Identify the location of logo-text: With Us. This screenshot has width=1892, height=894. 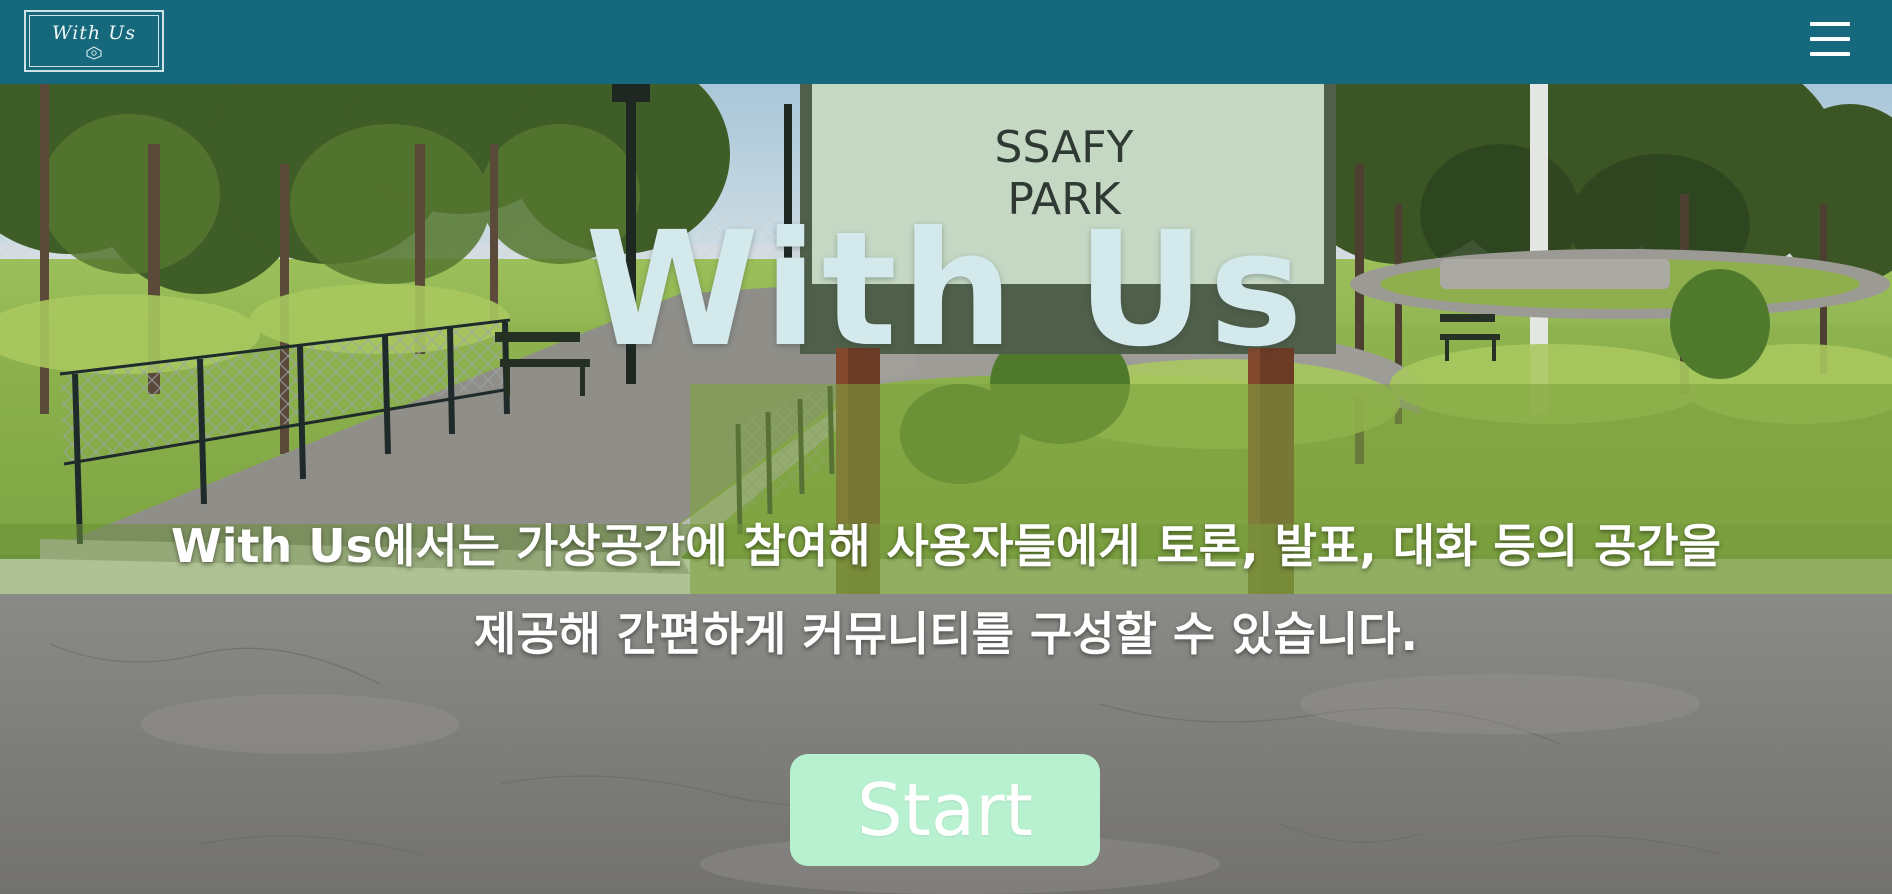
(94, 33).